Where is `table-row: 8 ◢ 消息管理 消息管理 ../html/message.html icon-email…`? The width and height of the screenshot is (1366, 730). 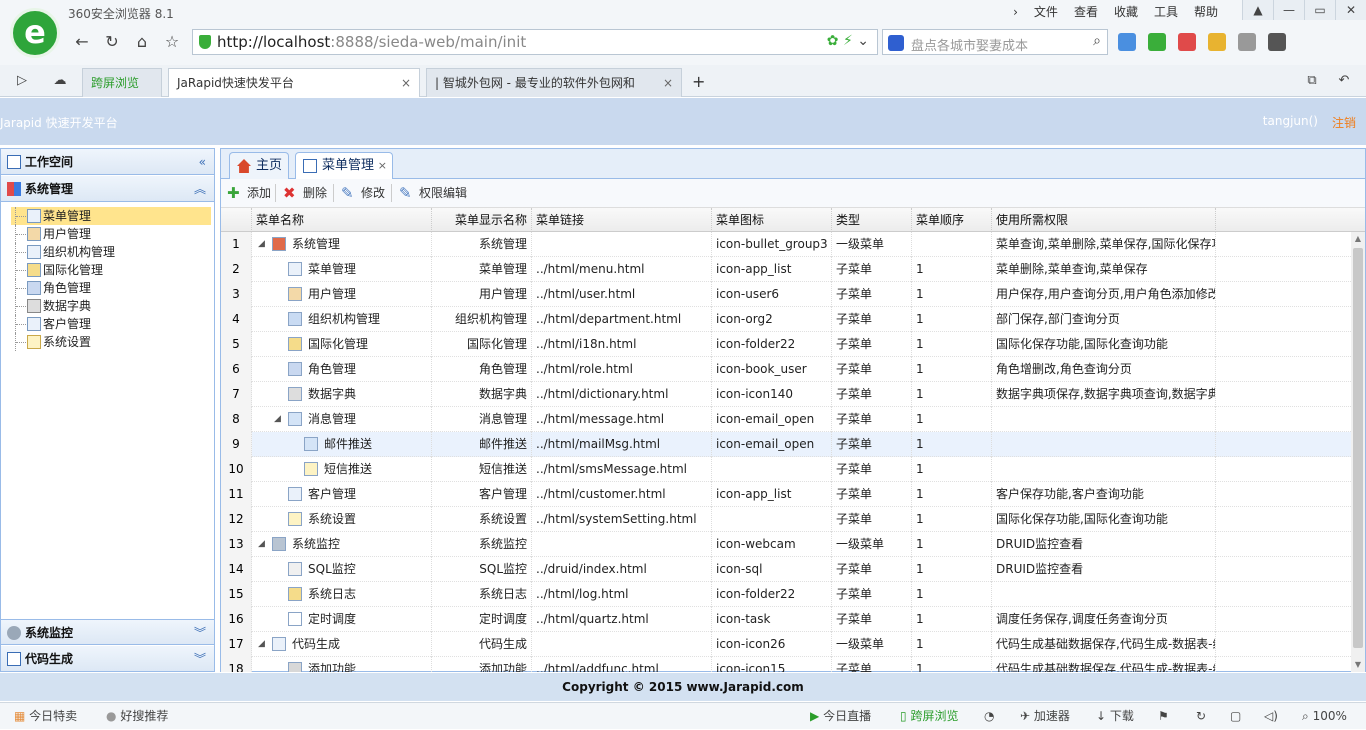
table-row: 8 ◢ 消息管理 消息管理 ../html/message.html icon-email… is located at coordinates (786, 419).